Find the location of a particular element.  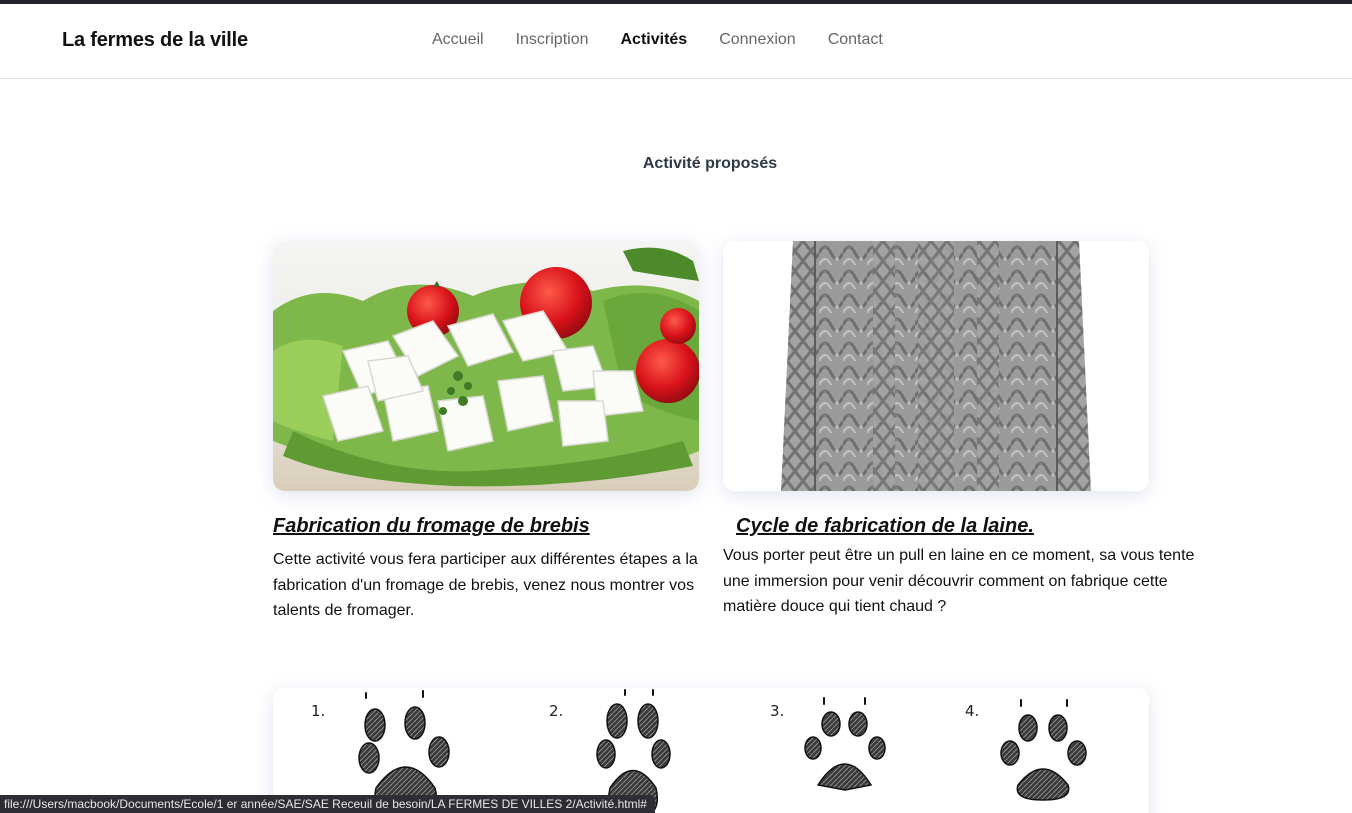

paw-label-1: 1. is located at coordinates (318, 711).